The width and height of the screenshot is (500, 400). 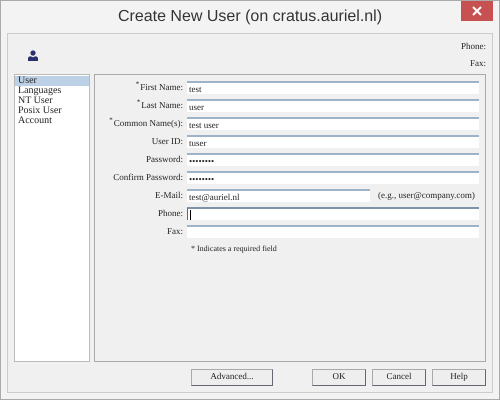 I want to click on field-hint: (e.g., user@company.com), so click(x=426, y=195).